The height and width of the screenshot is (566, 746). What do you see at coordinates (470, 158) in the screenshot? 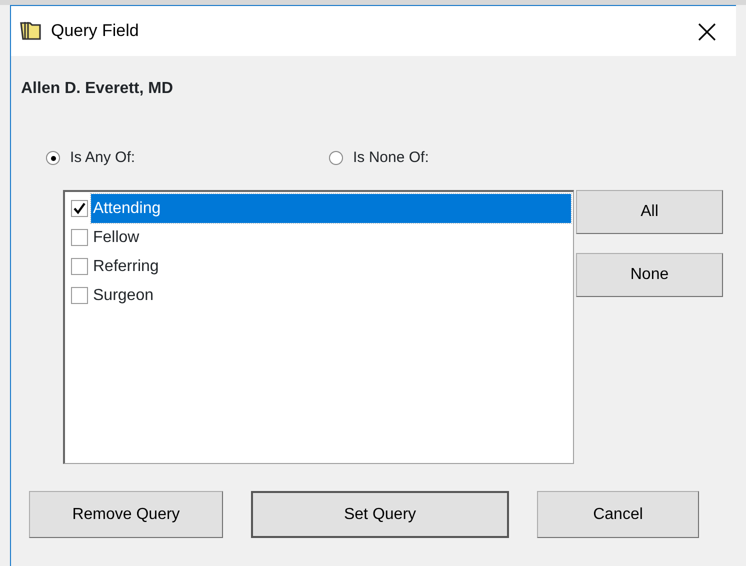
I see `radio-option: Is None Of:` at bounding box center [470, 158].